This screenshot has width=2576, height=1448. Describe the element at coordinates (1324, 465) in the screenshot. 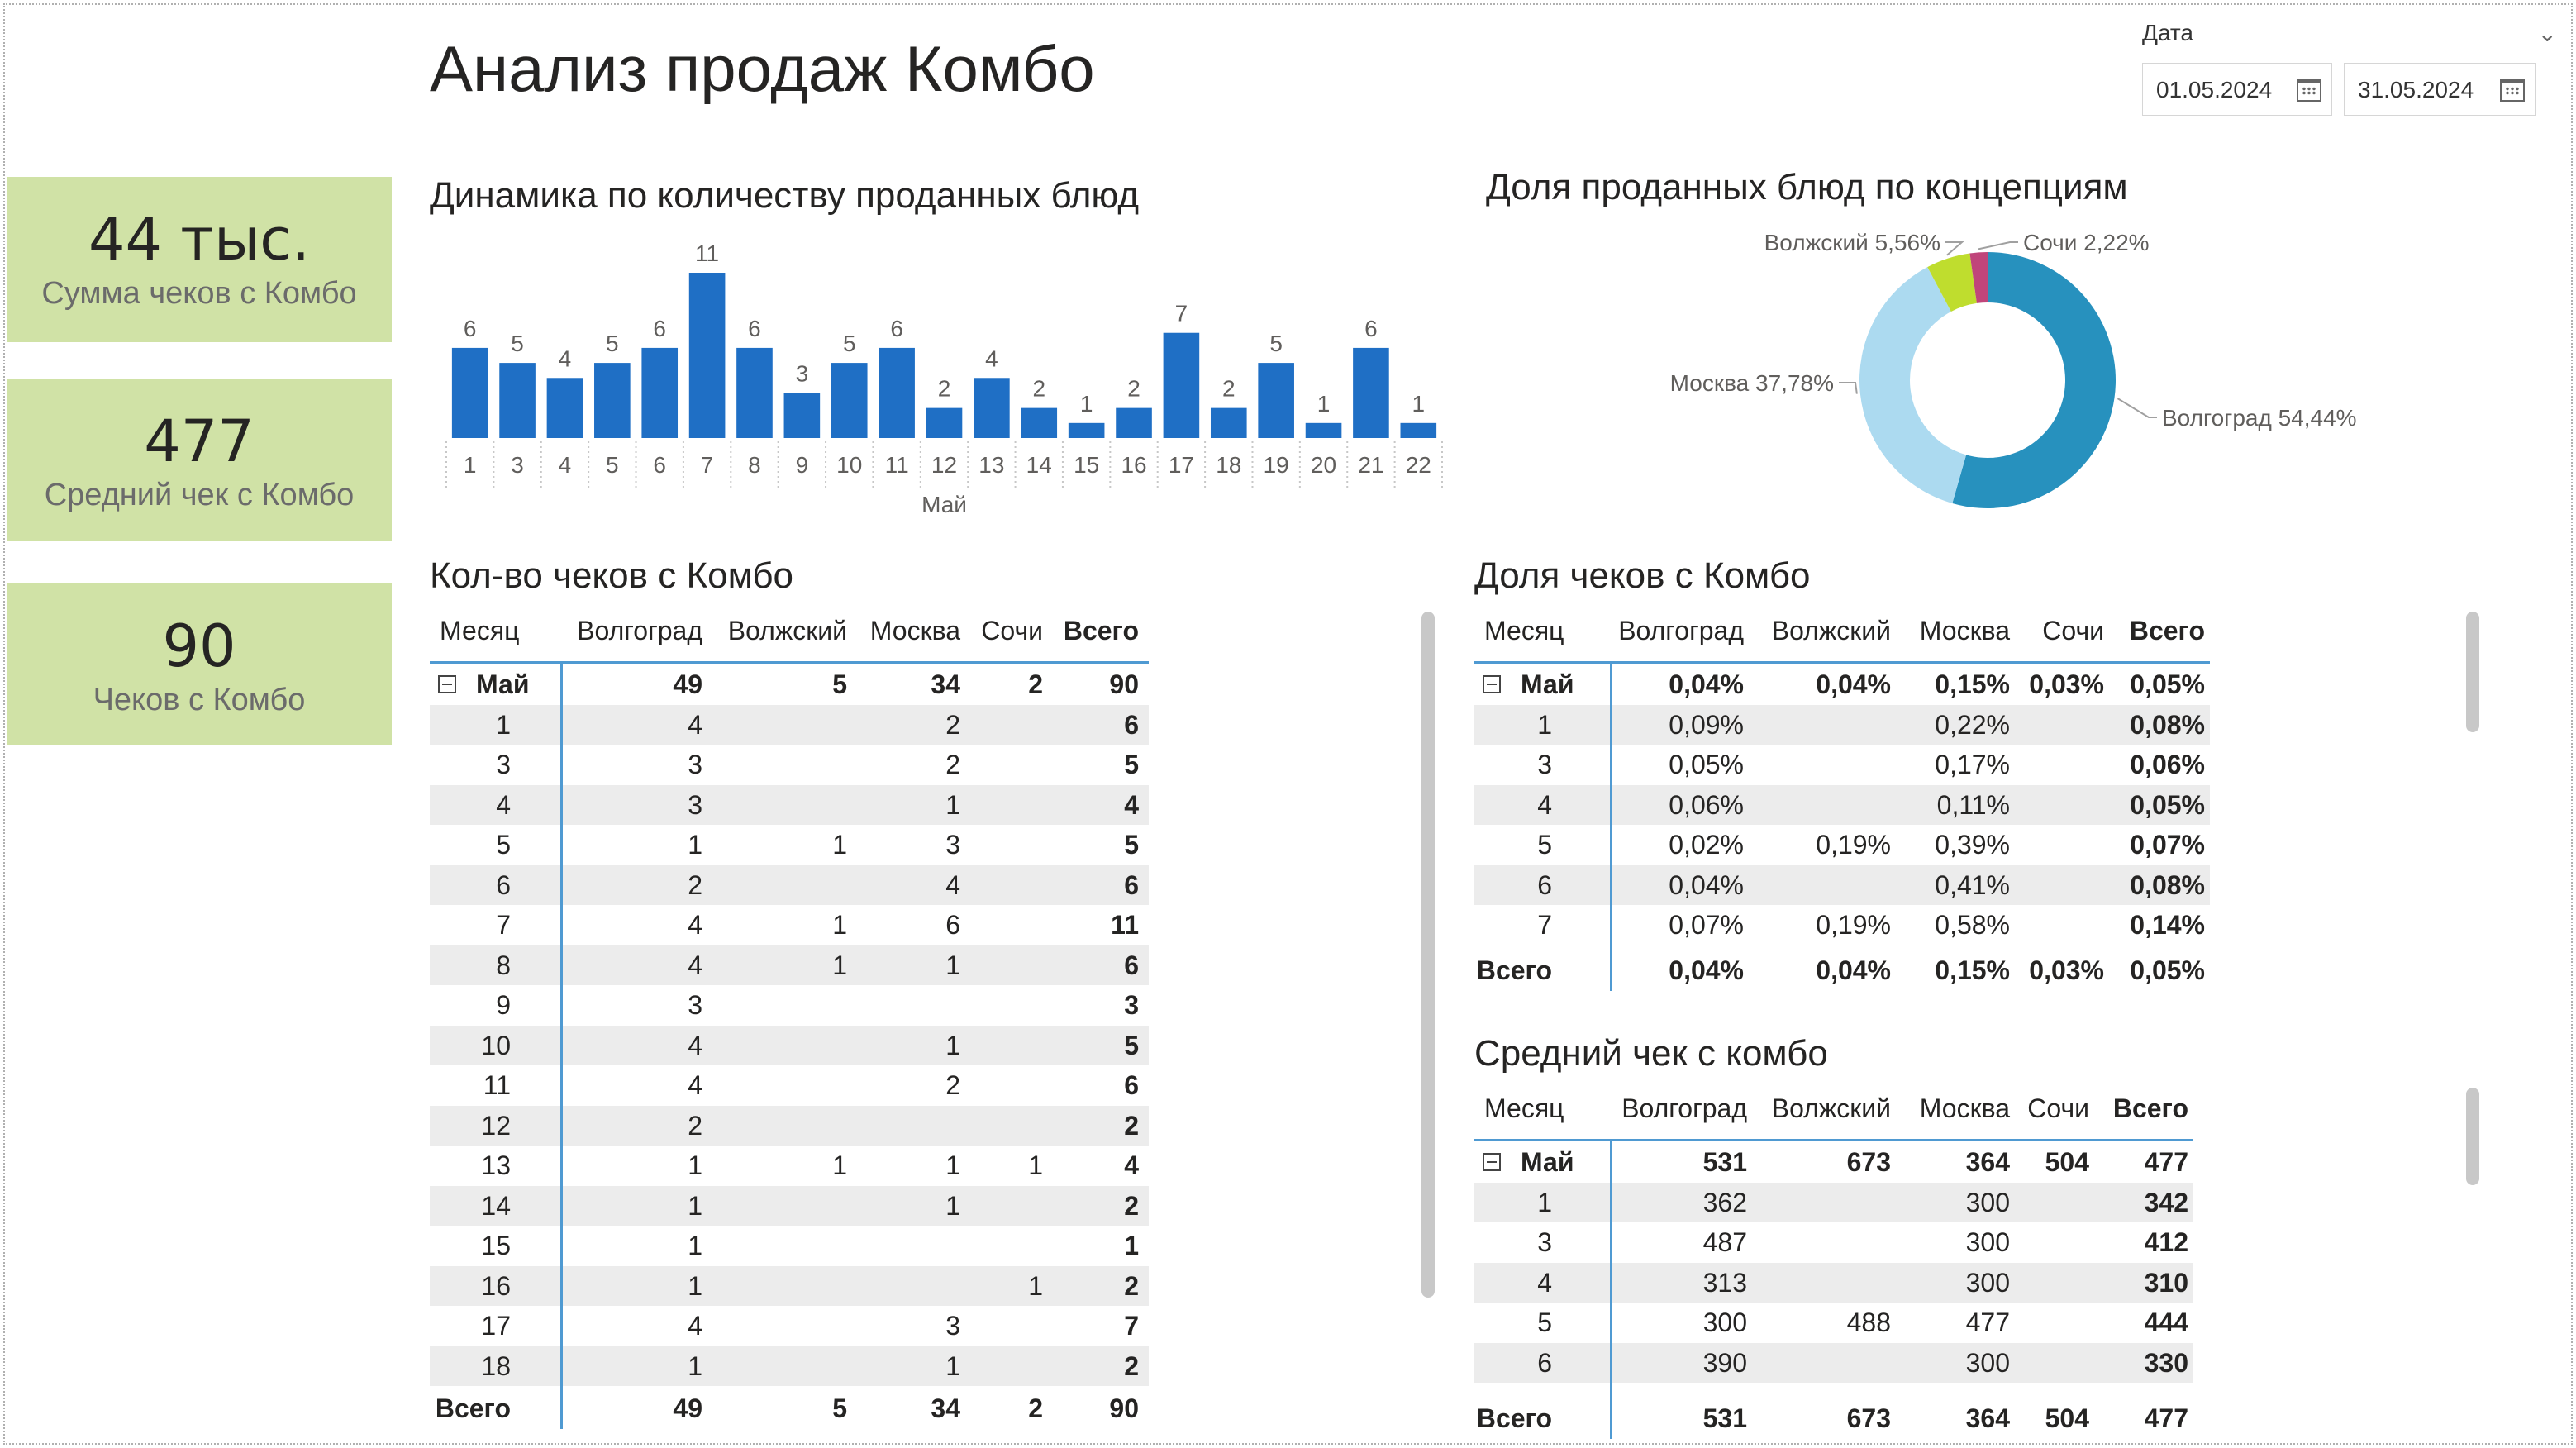

I see `x-tick-label: 20` at that location.